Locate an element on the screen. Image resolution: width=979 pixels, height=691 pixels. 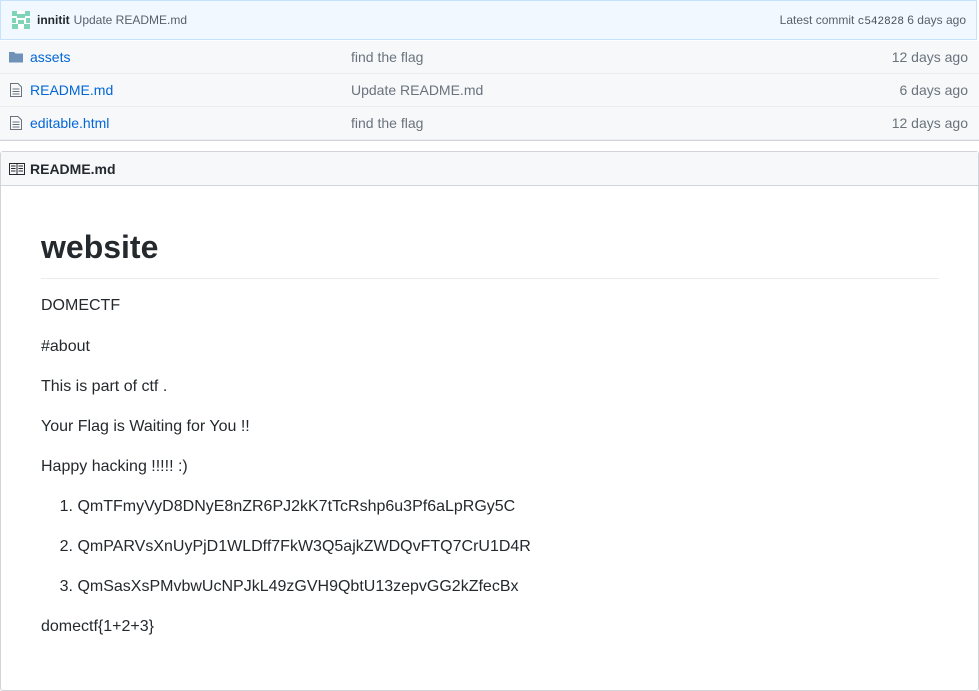
book-icon is located at coordinates (17, 168).